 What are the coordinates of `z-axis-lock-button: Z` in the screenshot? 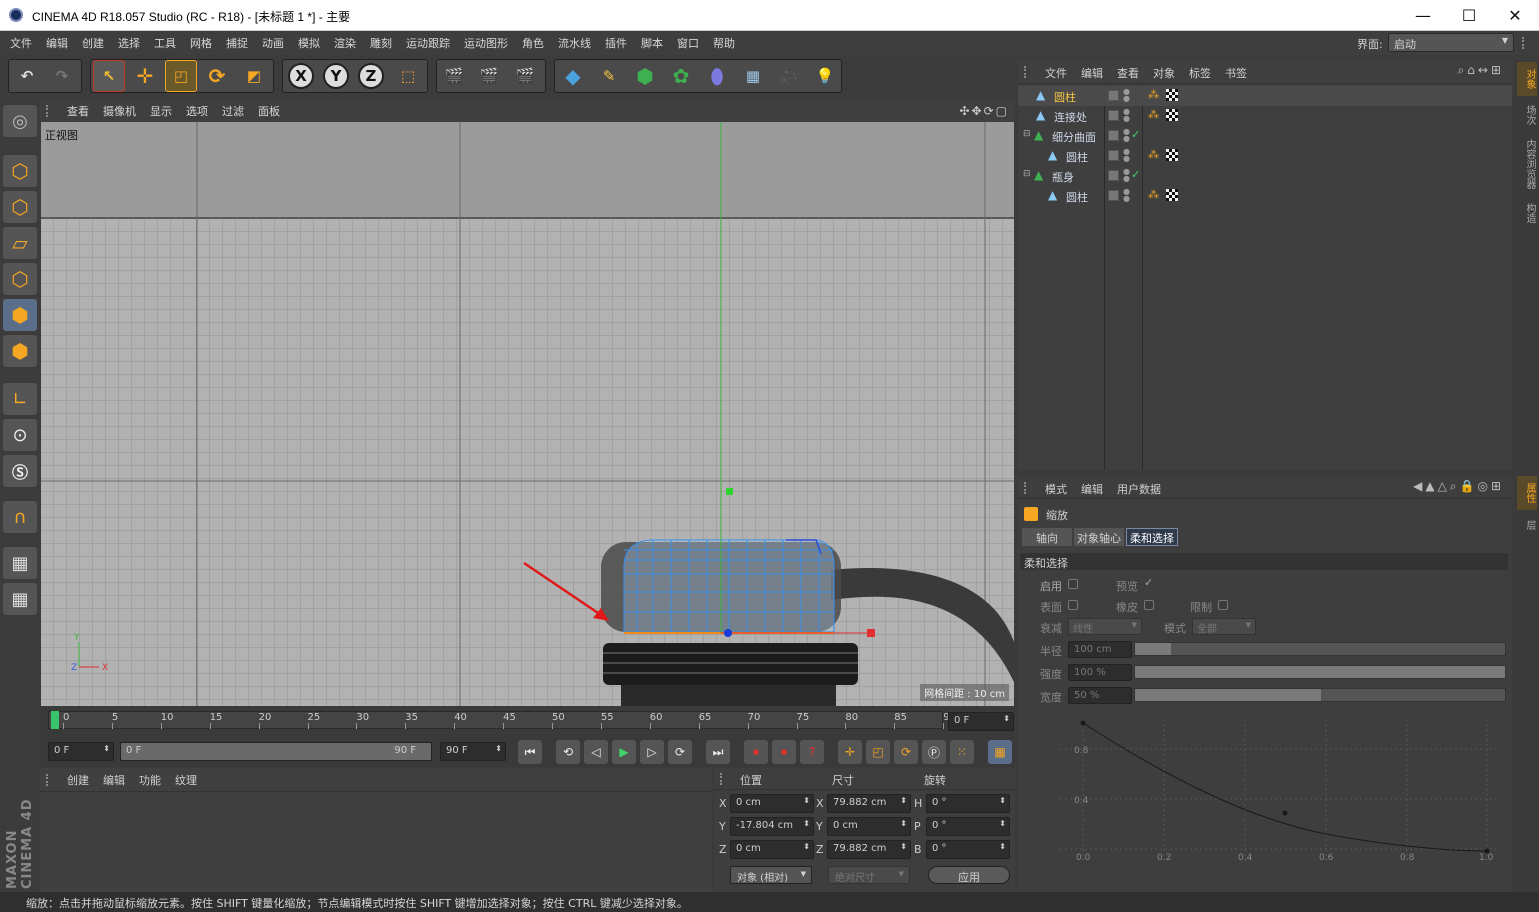 It's located at (371, 76).